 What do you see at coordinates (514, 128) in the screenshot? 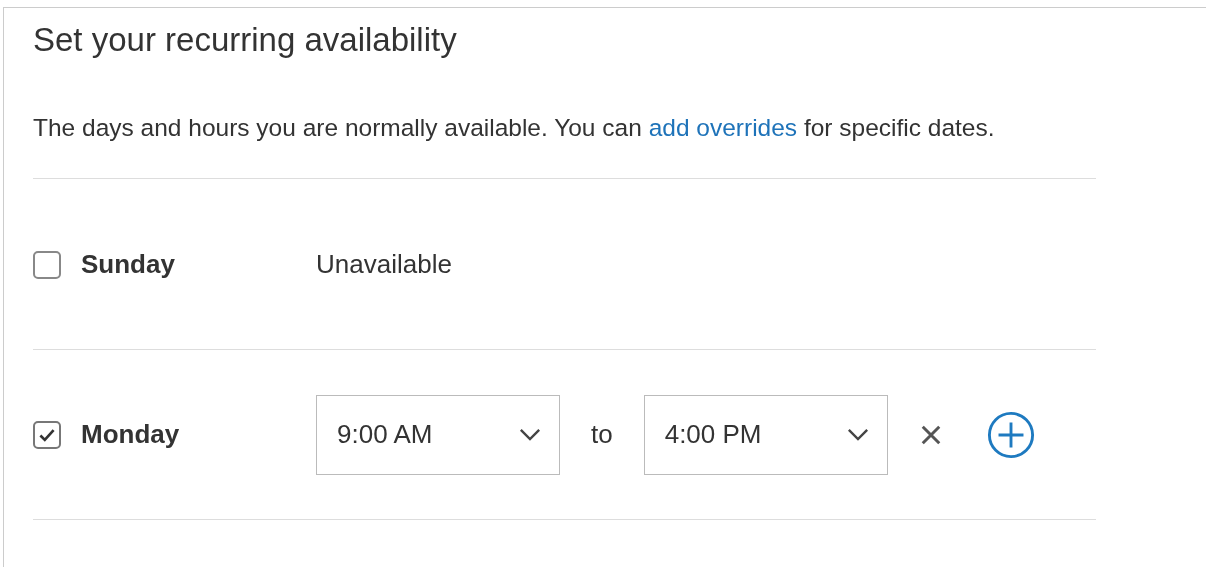
I see `description-text: The days and hours you are normally available. You can add overrides for specific dates.` at bounding box center [514, 128].